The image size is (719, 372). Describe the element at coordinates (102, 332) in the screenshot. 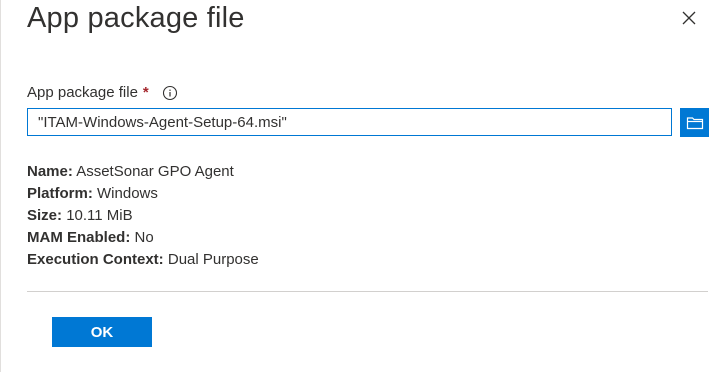

I see `ok-button: OK` at that location.